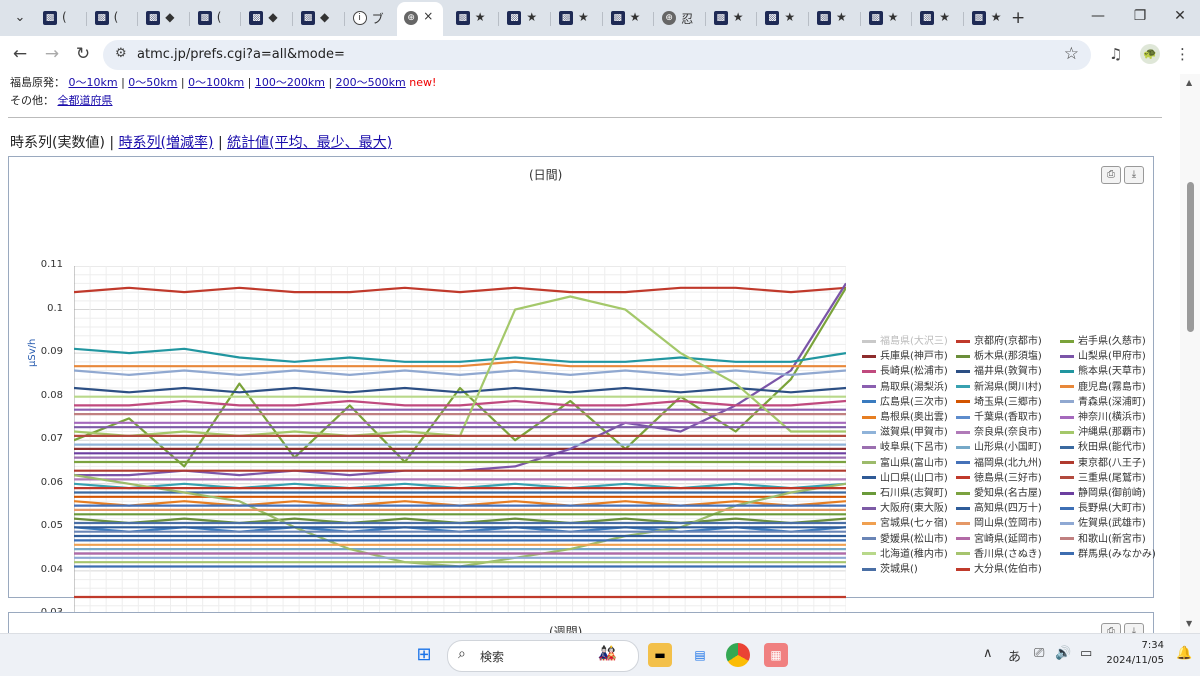 The width and height of the screenshot is (1200, 676). I want to click on tray-device-icon: ⎚, so click(1039, 653).